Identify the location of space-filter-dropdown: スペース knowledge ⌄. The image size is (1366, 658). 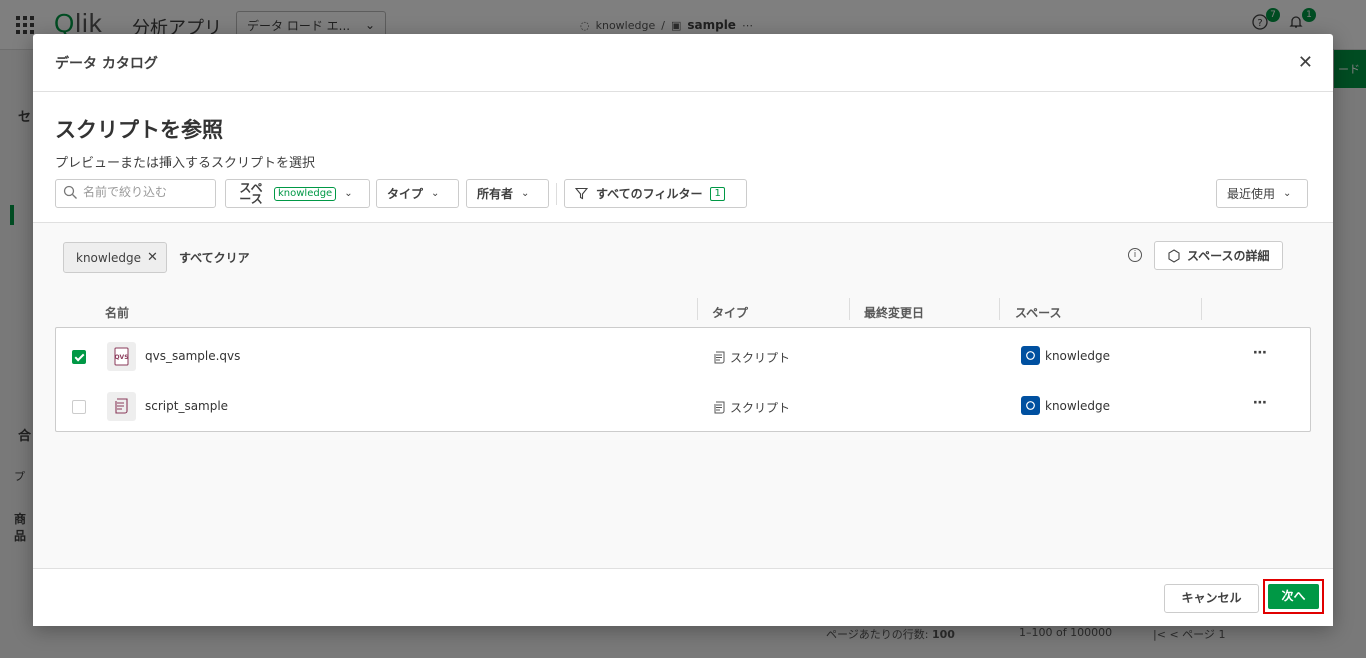
(297, 193).